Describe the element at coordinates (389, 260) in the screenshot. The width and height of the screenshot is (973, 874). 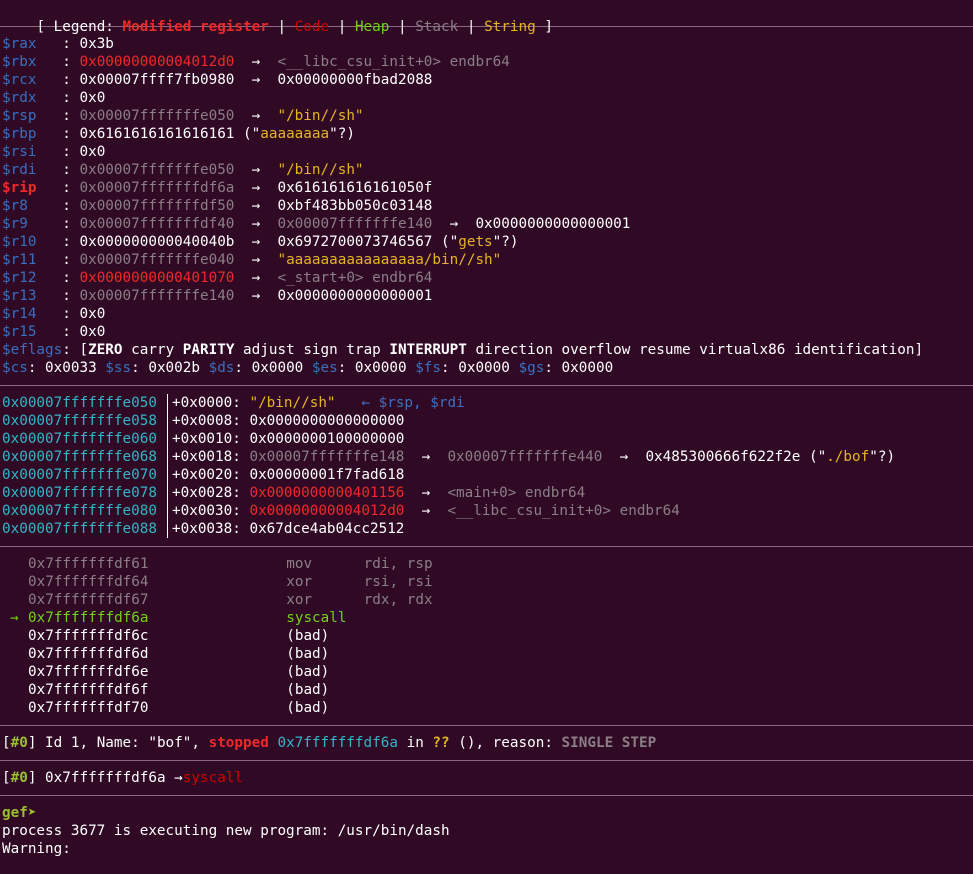
I see `register-deref: "aaaaaaaaaaaaaaaa/bin//sh"` at that location.